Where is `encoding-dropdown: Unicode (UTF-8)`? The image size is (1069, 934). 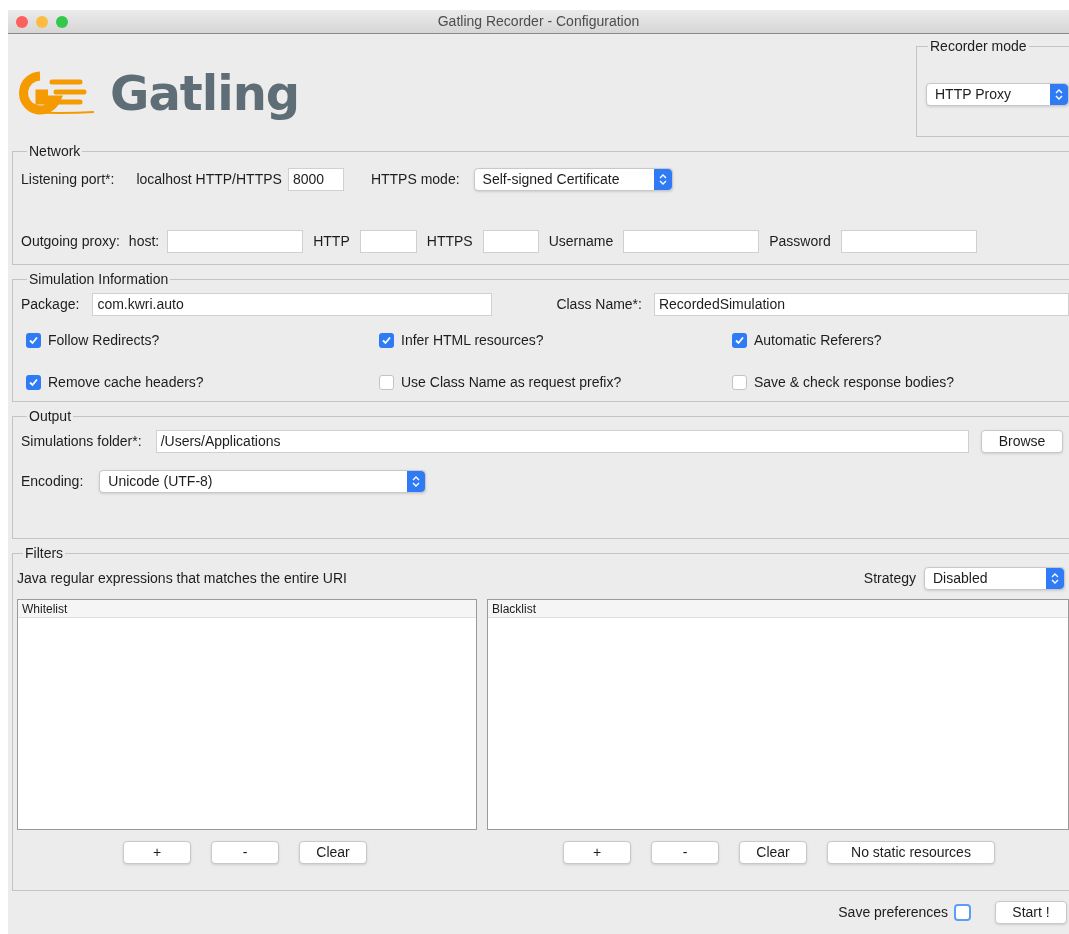
encoding-dropdown: Unicode (UTF-8) is located at coordinates (263, 481).